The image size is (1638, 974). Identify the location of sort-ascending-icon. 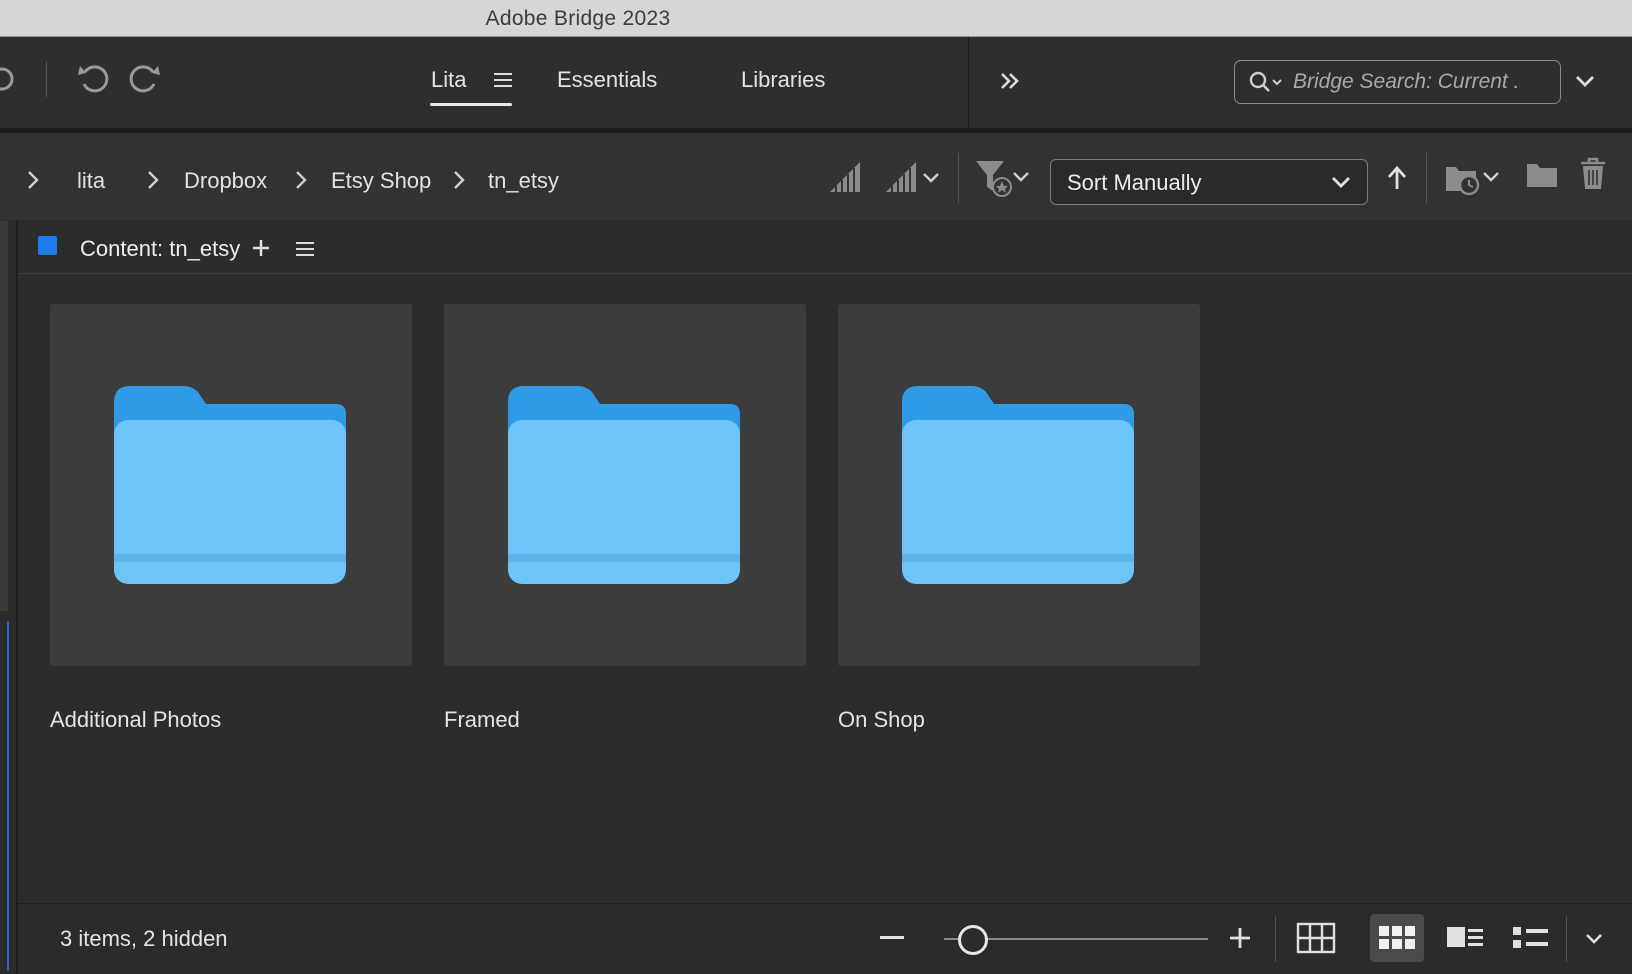
(1397, 178).